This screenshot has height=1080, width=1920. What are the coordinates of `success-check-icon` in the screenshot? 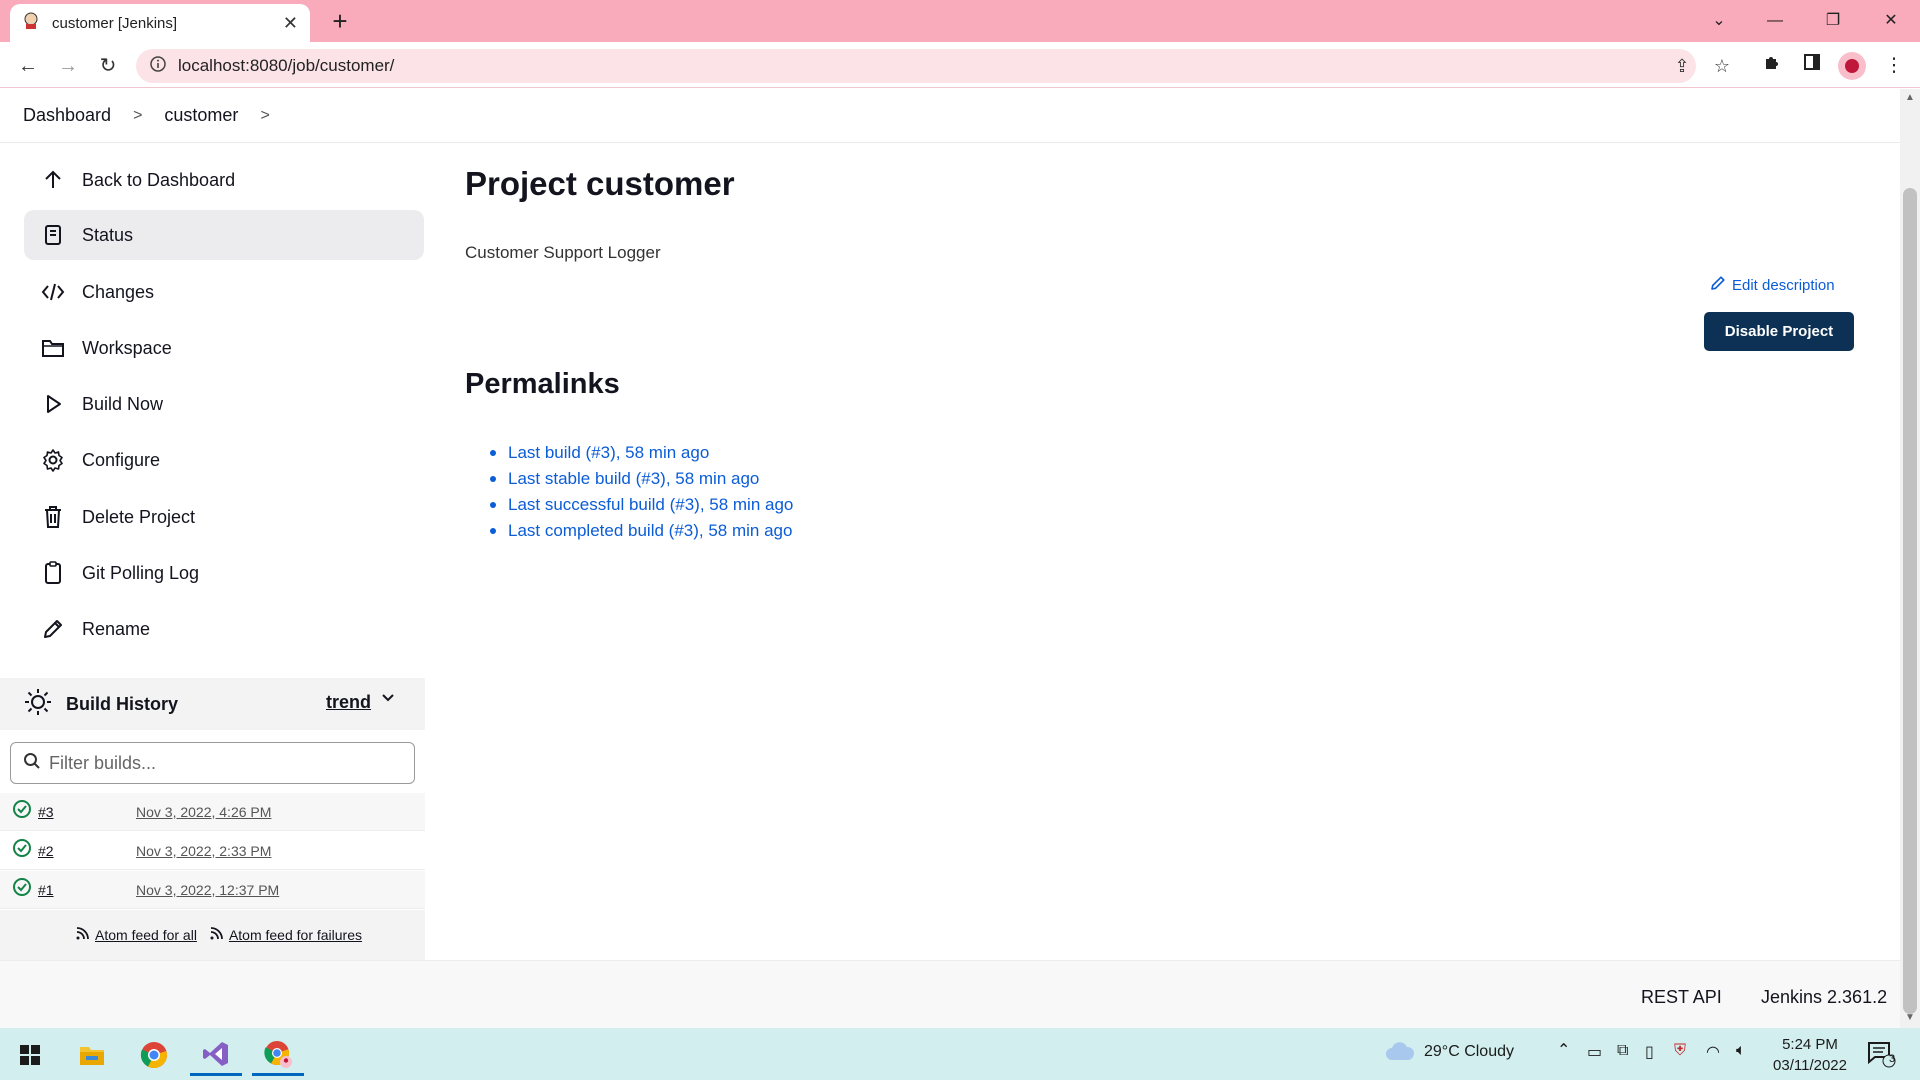 It's located at (22, 889).